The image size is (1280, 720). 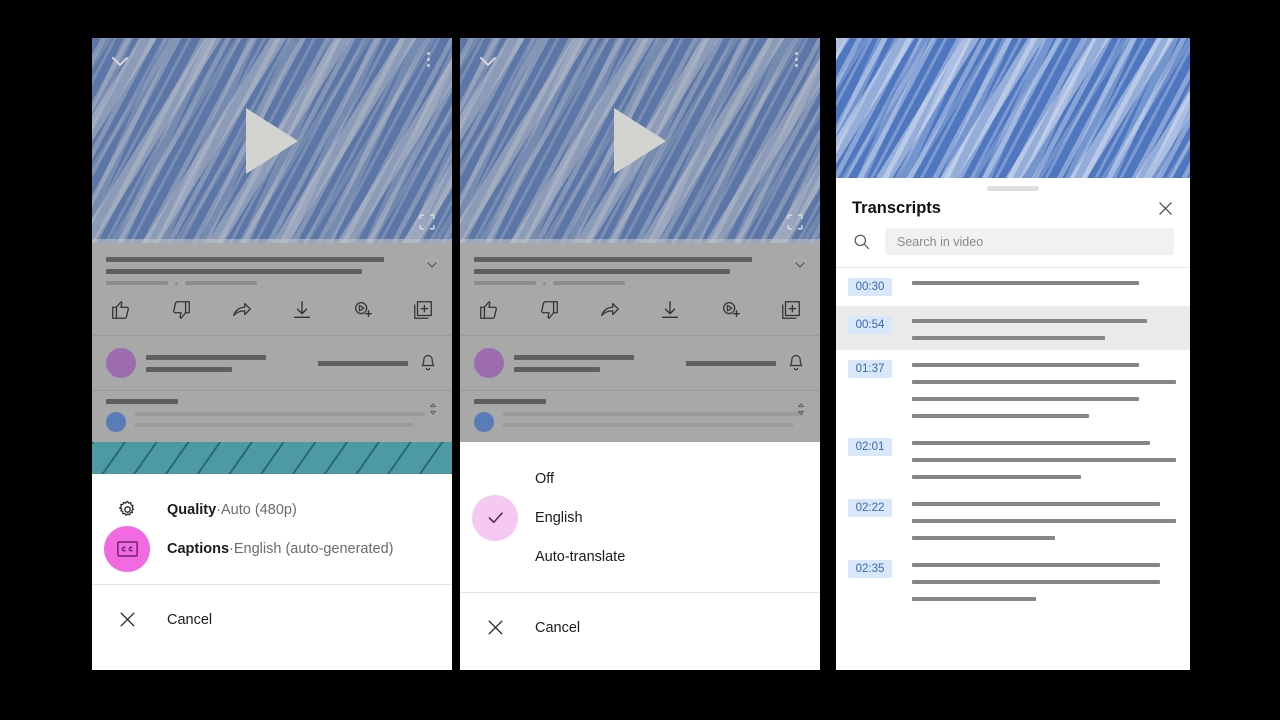 What do you see at coordinates (116, 422) in the screenshot?
I see `commenter-avatar` at bounding box center [116, 422].